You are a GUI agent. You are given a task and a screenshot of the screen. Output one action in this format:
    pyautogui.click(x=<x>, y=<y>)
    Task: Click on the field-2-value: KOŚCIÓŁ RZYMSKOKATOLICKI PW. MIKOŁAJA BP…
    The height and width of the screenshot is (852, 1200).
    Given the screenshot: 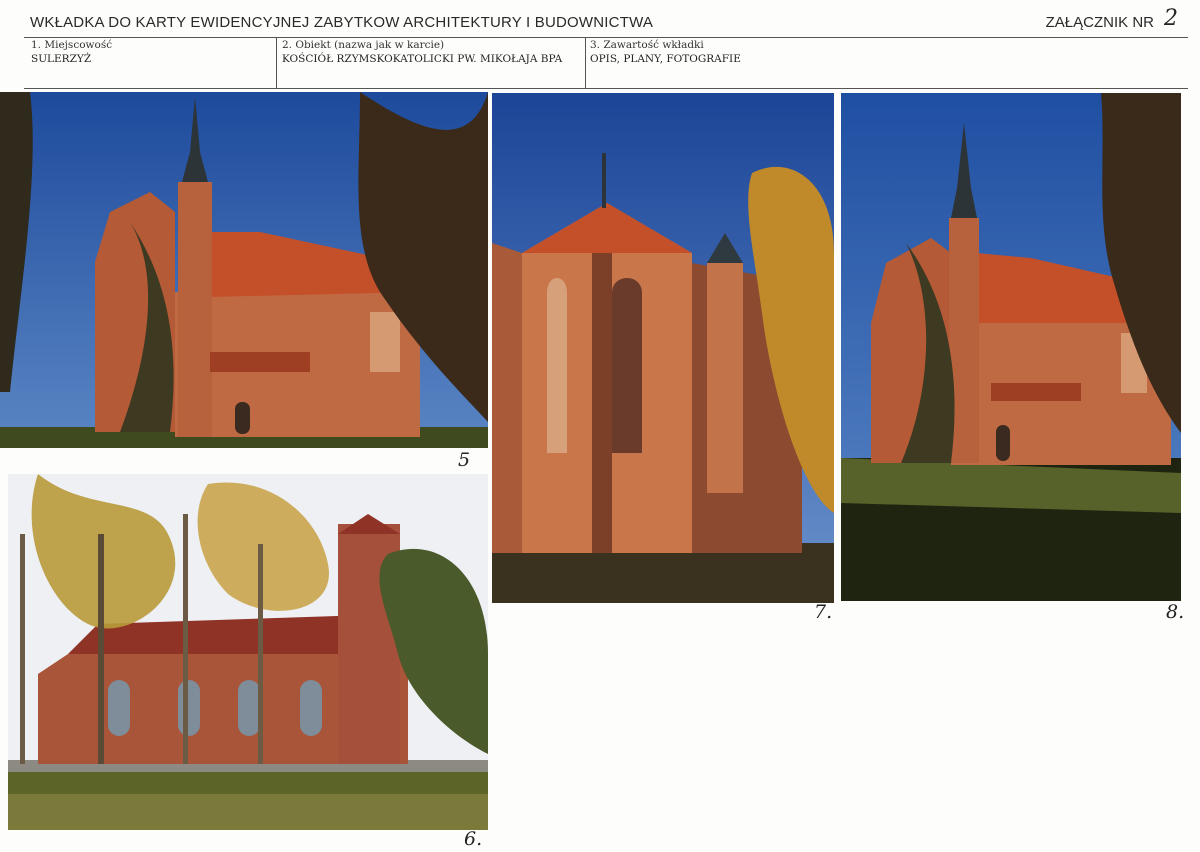 What is the action you would take?
    pyautogui.click(x=422, y=59)
    